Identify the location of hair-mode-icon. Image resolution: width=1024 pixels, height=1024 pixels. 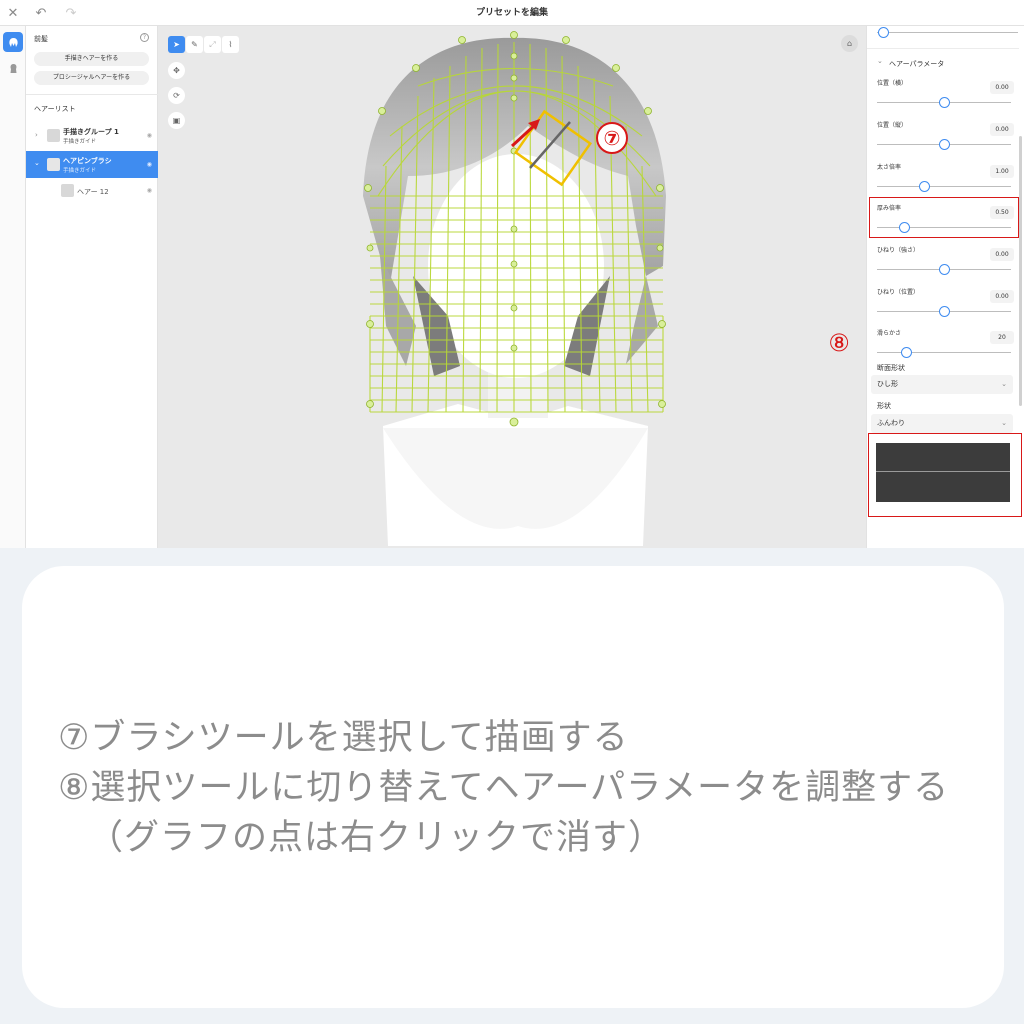
(13, 42).